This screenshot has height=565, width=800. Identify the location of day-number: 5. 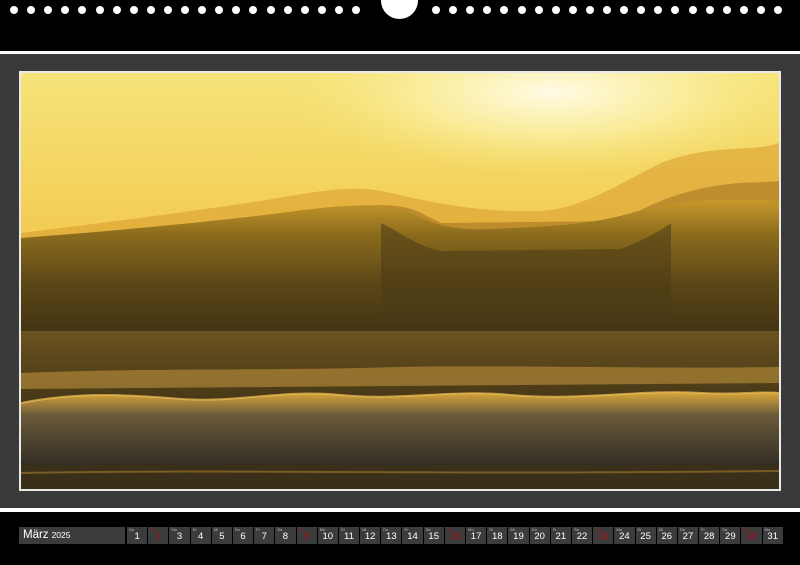
(222, 536).